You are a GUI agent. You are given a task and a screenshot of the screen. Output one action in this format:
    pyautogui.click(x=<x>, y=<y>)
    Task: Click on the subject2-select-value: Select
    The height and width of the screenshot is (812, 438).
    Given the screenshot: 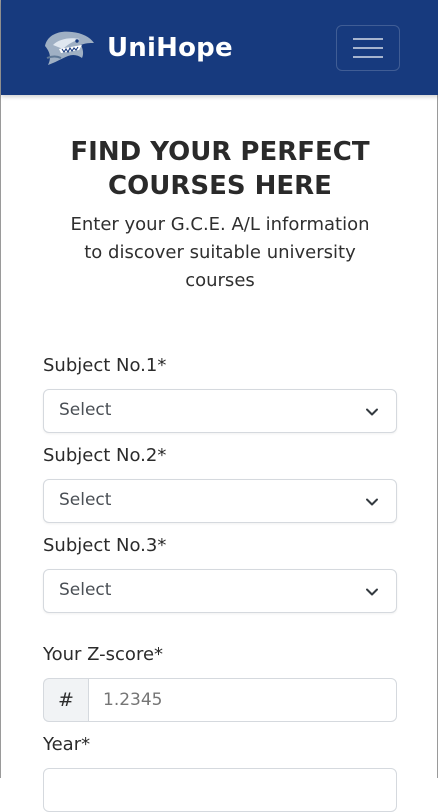 What is the action you would take?
    pyautogui.click(x=85, y=500)
    